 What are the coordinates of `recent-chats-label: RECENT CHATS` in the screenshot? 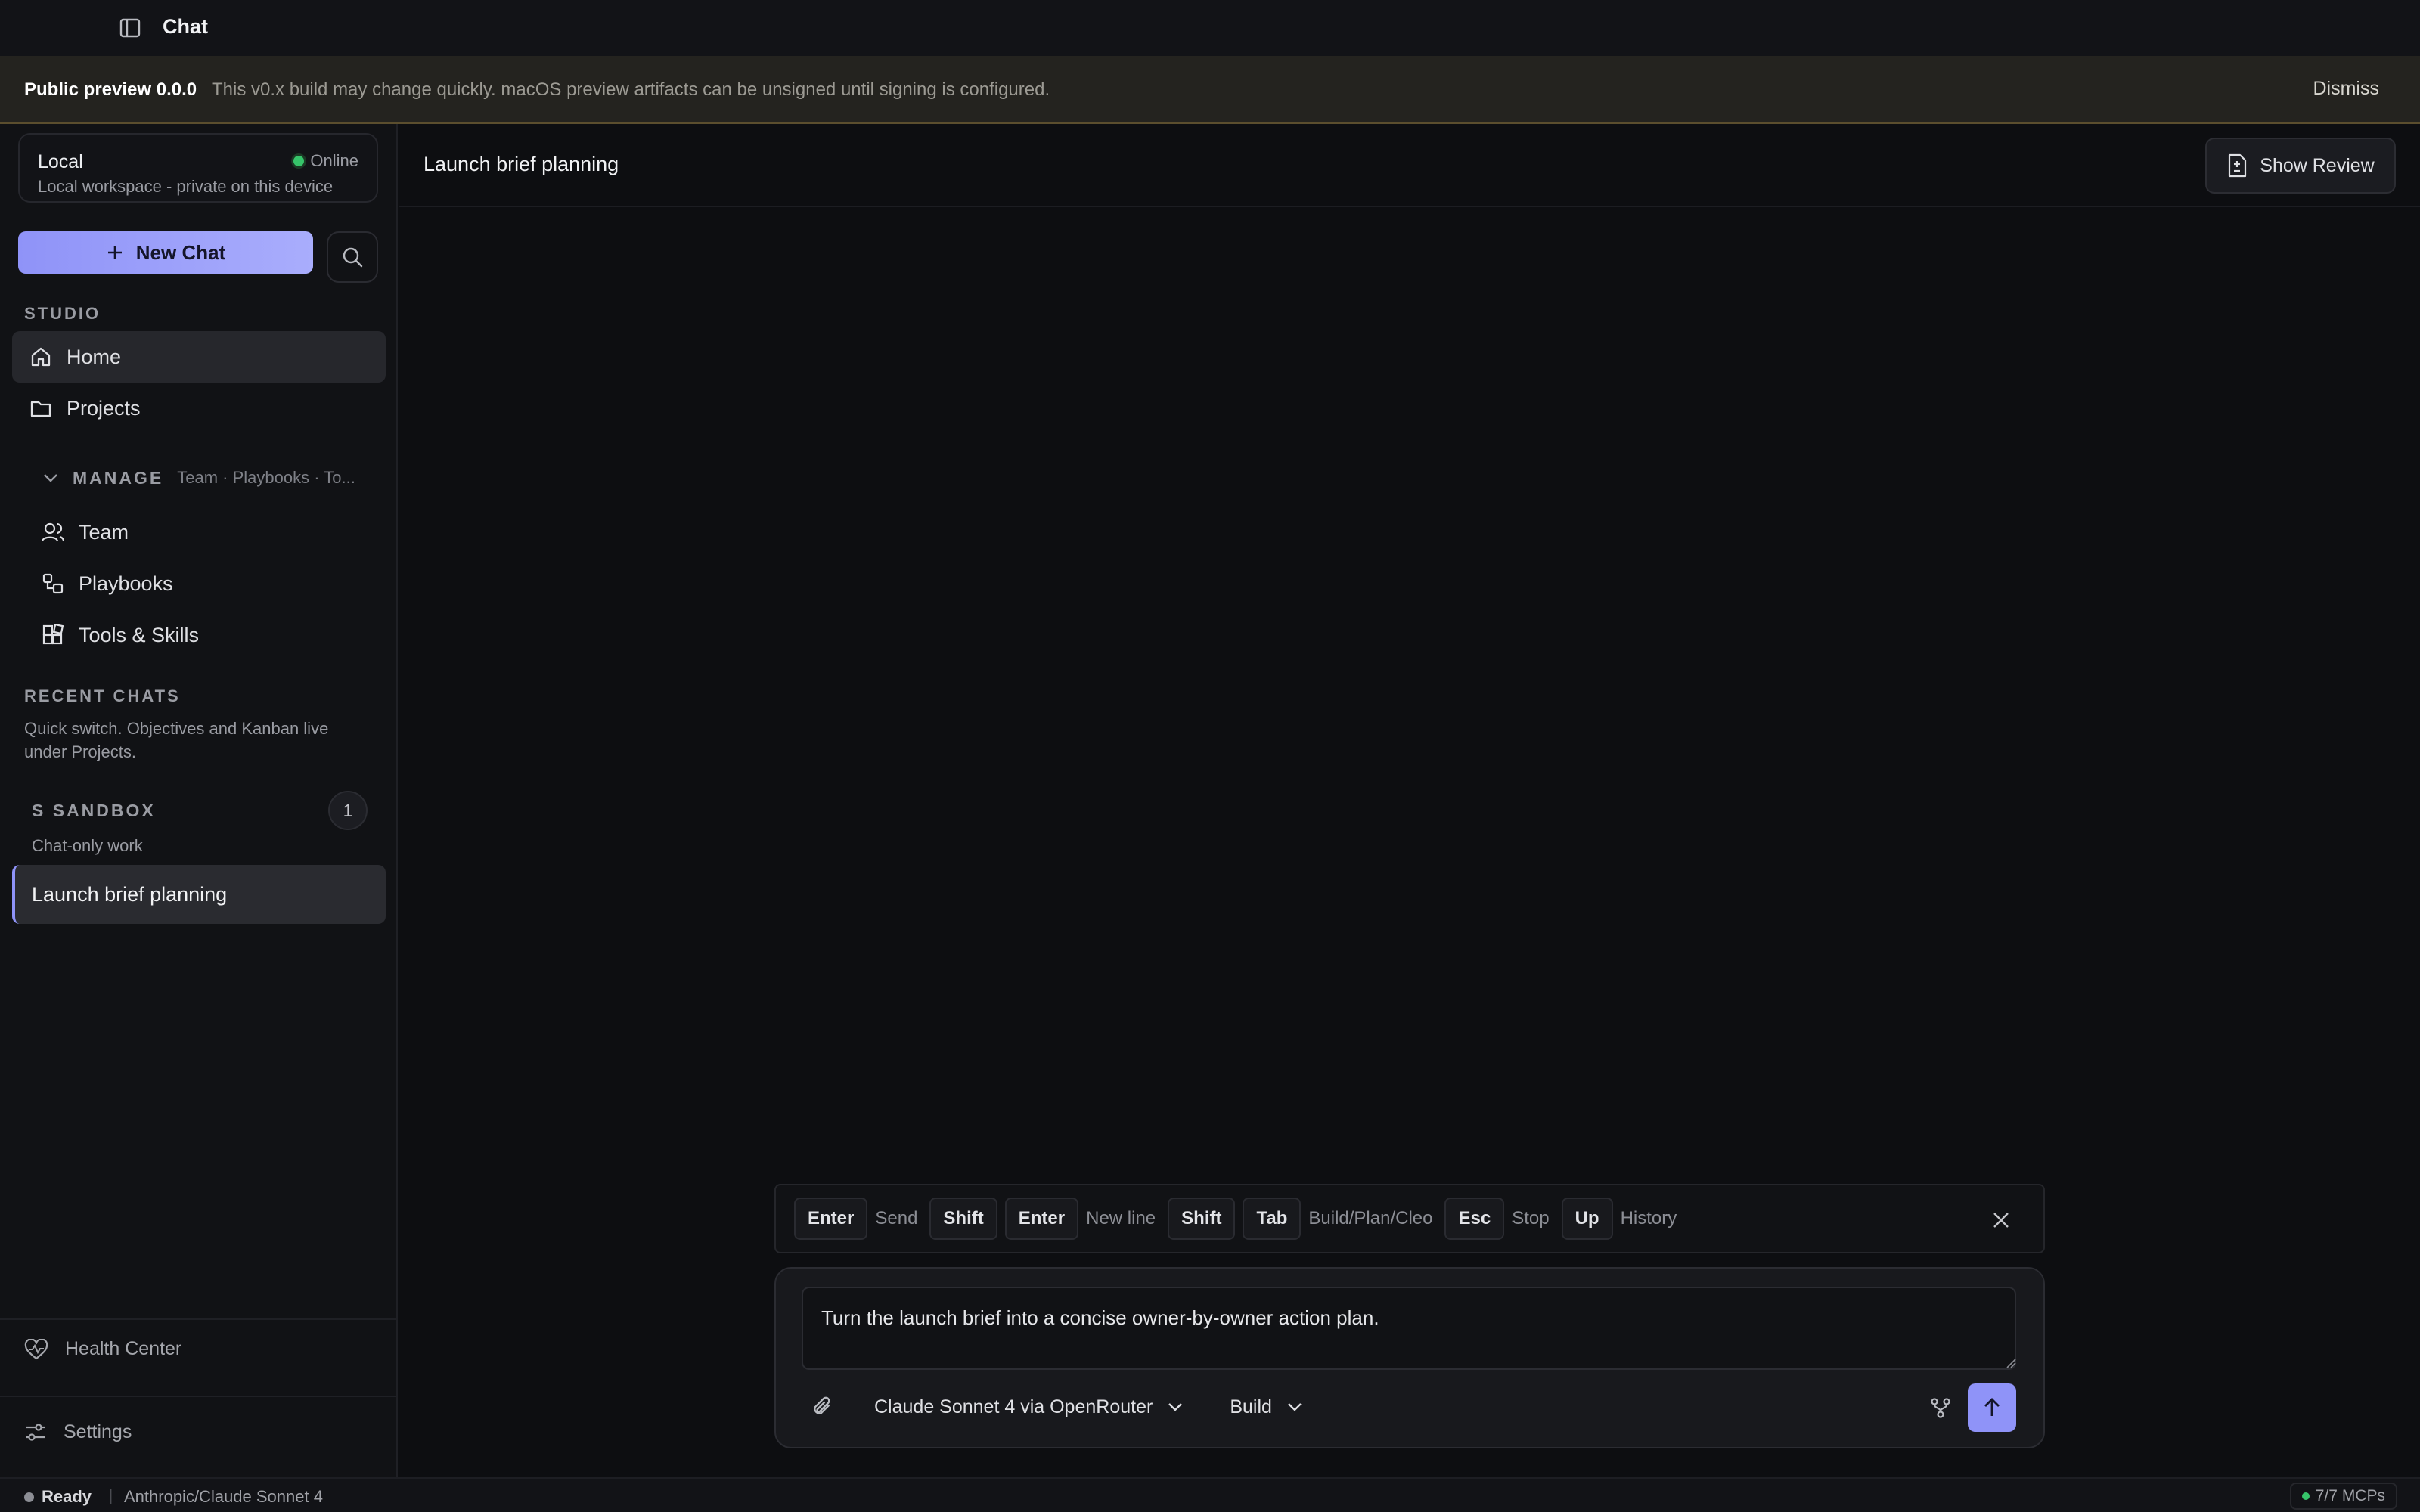 It's located at (102, 695).